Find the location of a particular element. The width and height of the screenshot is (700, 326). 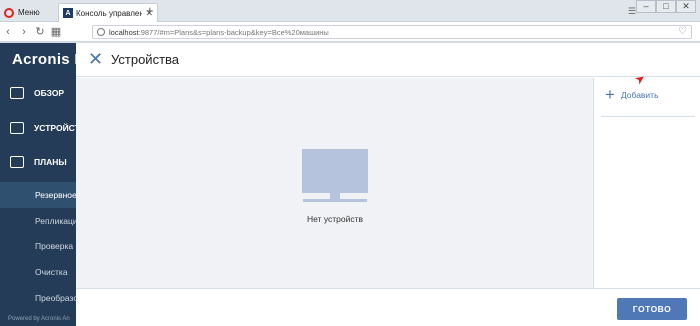

sidebar-item-label: УСТРОЙСТВ is located at coordinates (55, 128).